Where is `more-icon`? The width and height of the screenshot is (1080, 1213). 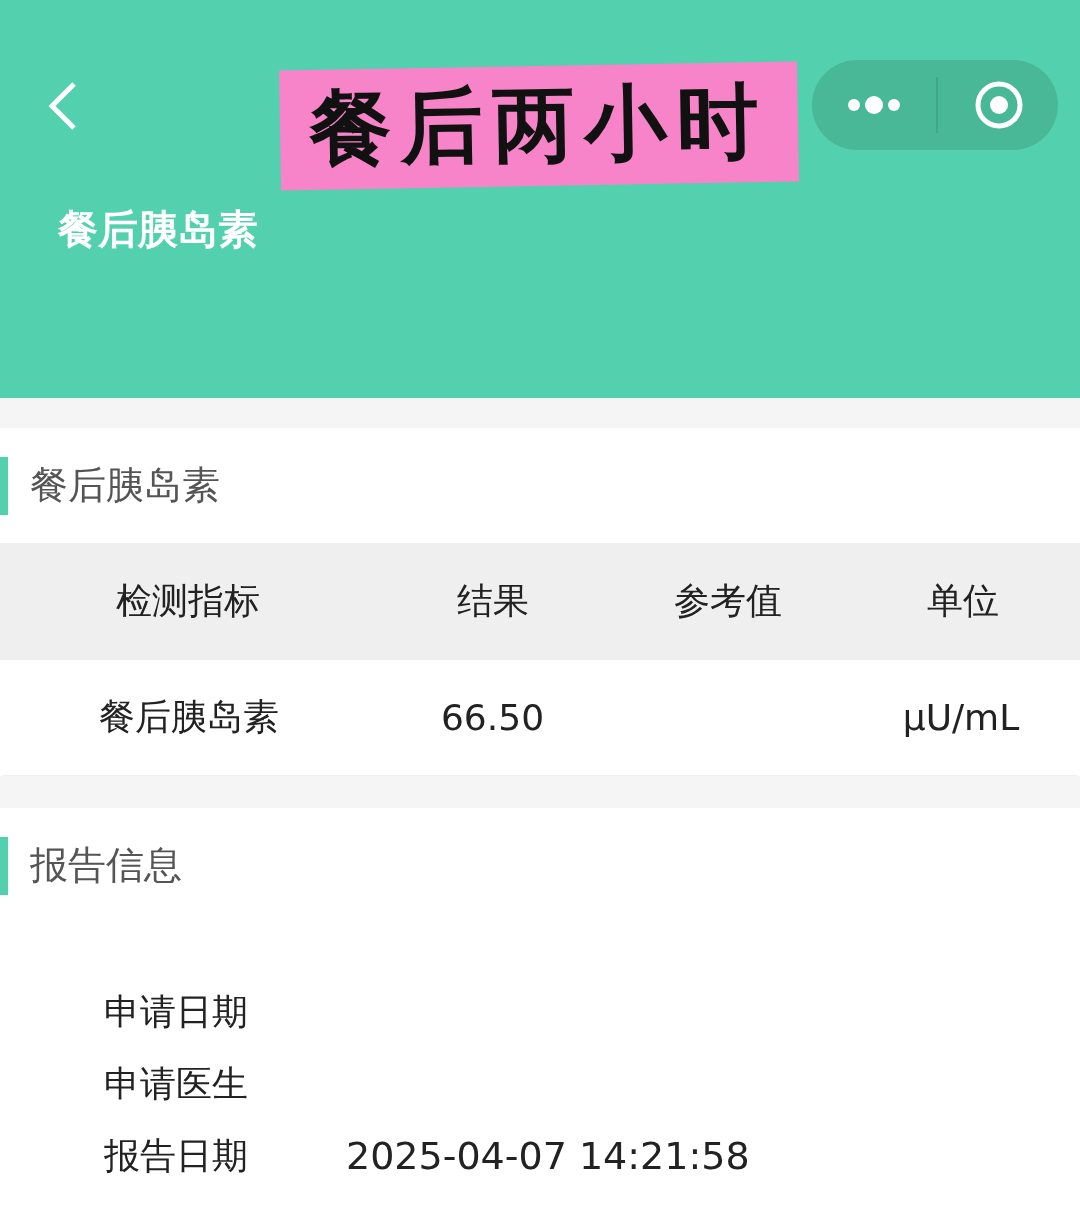
more-icon is located at coordinates (874, 105).